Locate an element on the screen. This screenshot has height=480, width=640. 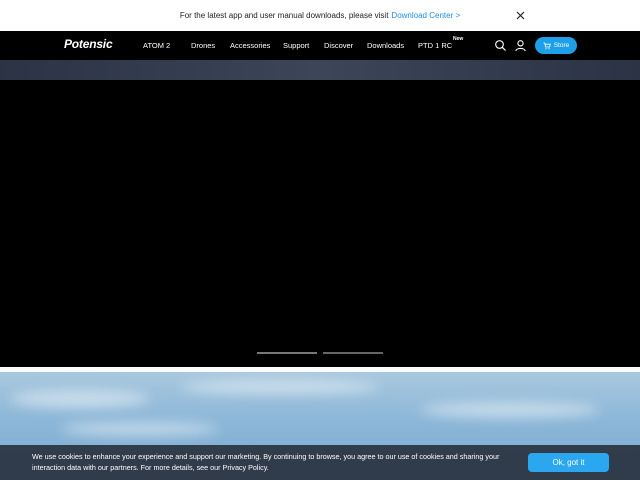
nav-item-drones: Drones is located at coordinates (203, 45).